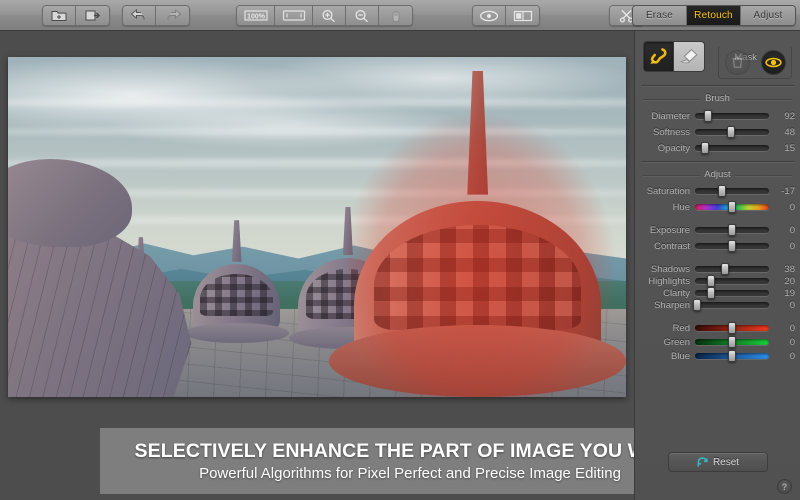 This screenshot has height=500, width=800. I want to click on eraser-tool-icon, so click(689, 56).